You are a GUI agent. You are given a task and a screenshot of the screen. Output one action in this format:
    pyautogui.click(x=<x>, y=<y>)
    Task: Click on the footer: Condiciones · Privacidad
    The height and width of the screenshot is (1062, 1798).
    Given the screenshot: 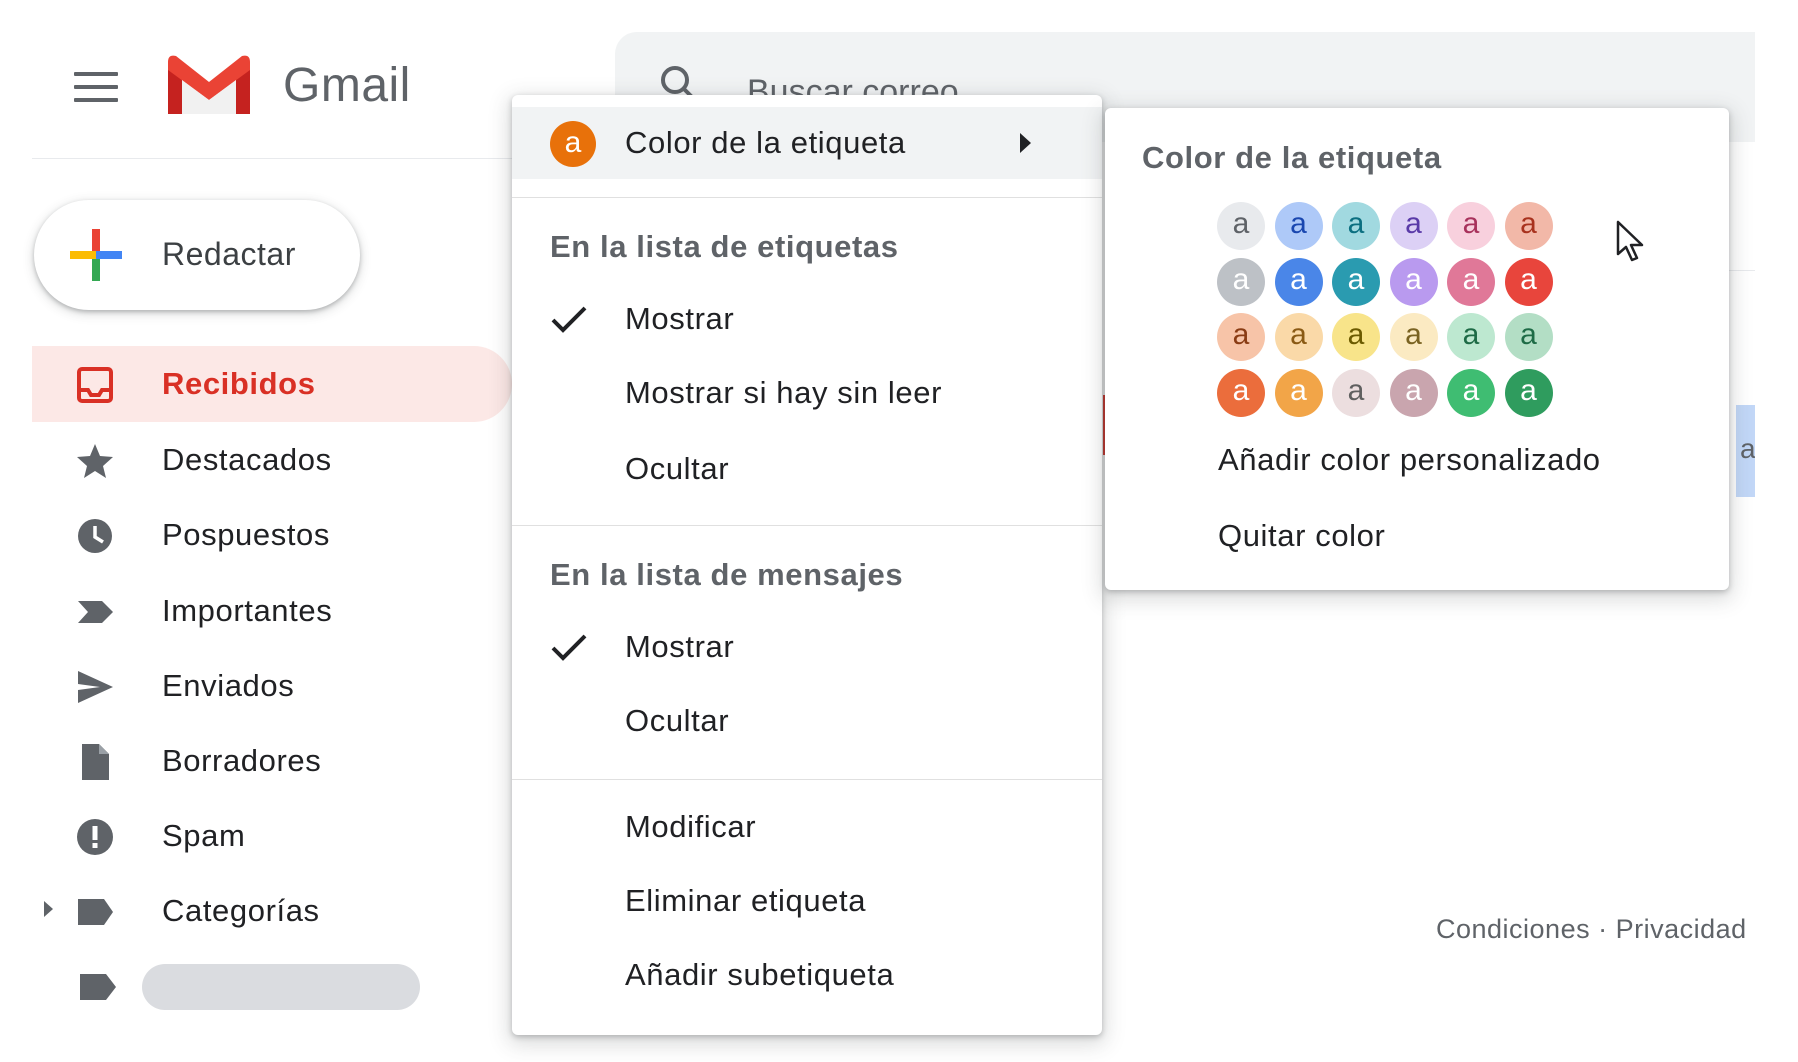 What is the action you would take?
    pyautogui.click(x=1595, y=930)
    